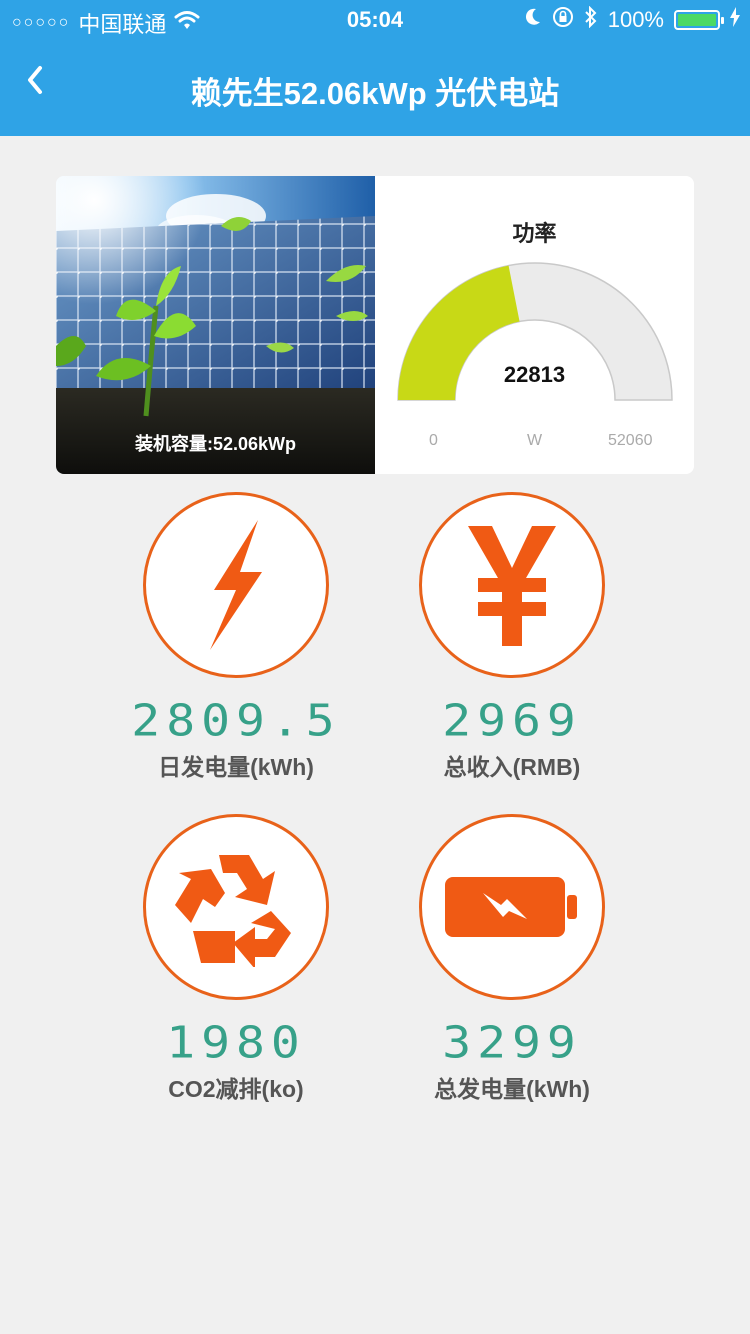 This screenshot has width=750, height=1334. I want to click on rotation-lock-icon, so click(563, 20).